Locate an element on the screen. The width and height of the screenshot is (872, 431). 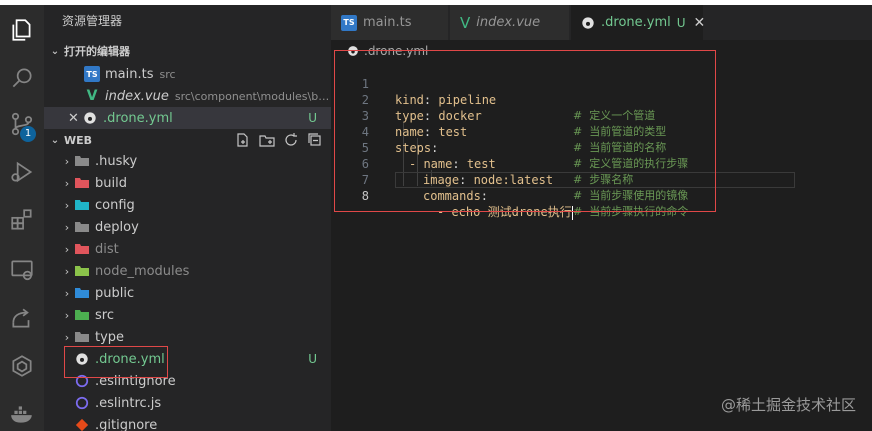
folder-name: build is located at coordinates (111, 183).